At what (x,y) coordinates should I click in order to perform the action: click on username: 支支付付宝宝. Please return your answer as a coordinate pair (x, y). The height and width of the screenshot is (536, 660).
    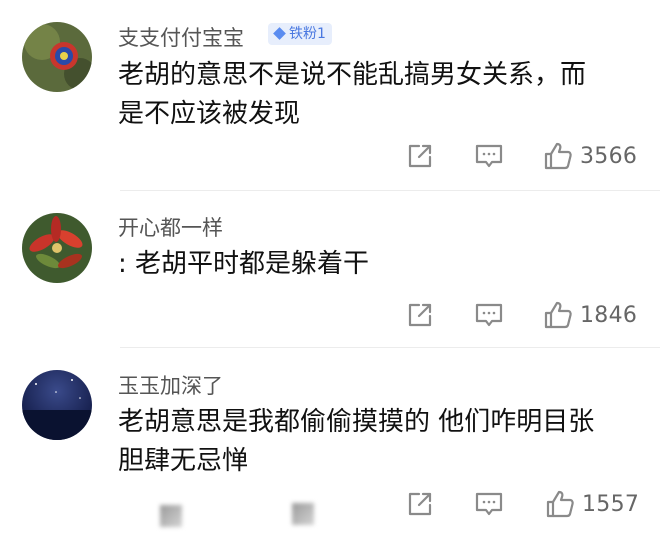
    Looking at the image, I should click on (181, 37).